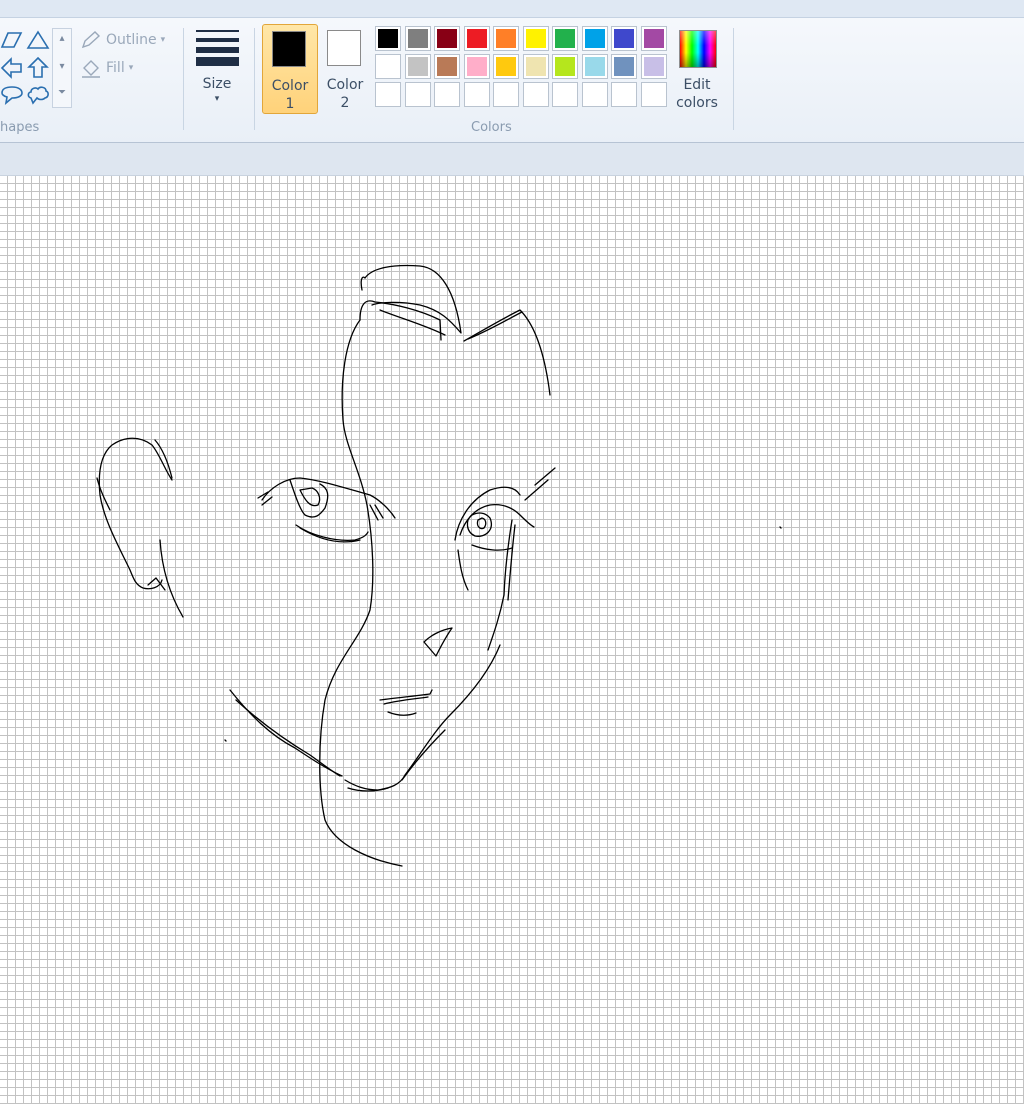 This screenshot has width=1024, height=1104. What do you see at coordinates (163, 40) in the screenshot?
I see `outline-dropdown-icon: ▾` at bounding box center [163, 40].